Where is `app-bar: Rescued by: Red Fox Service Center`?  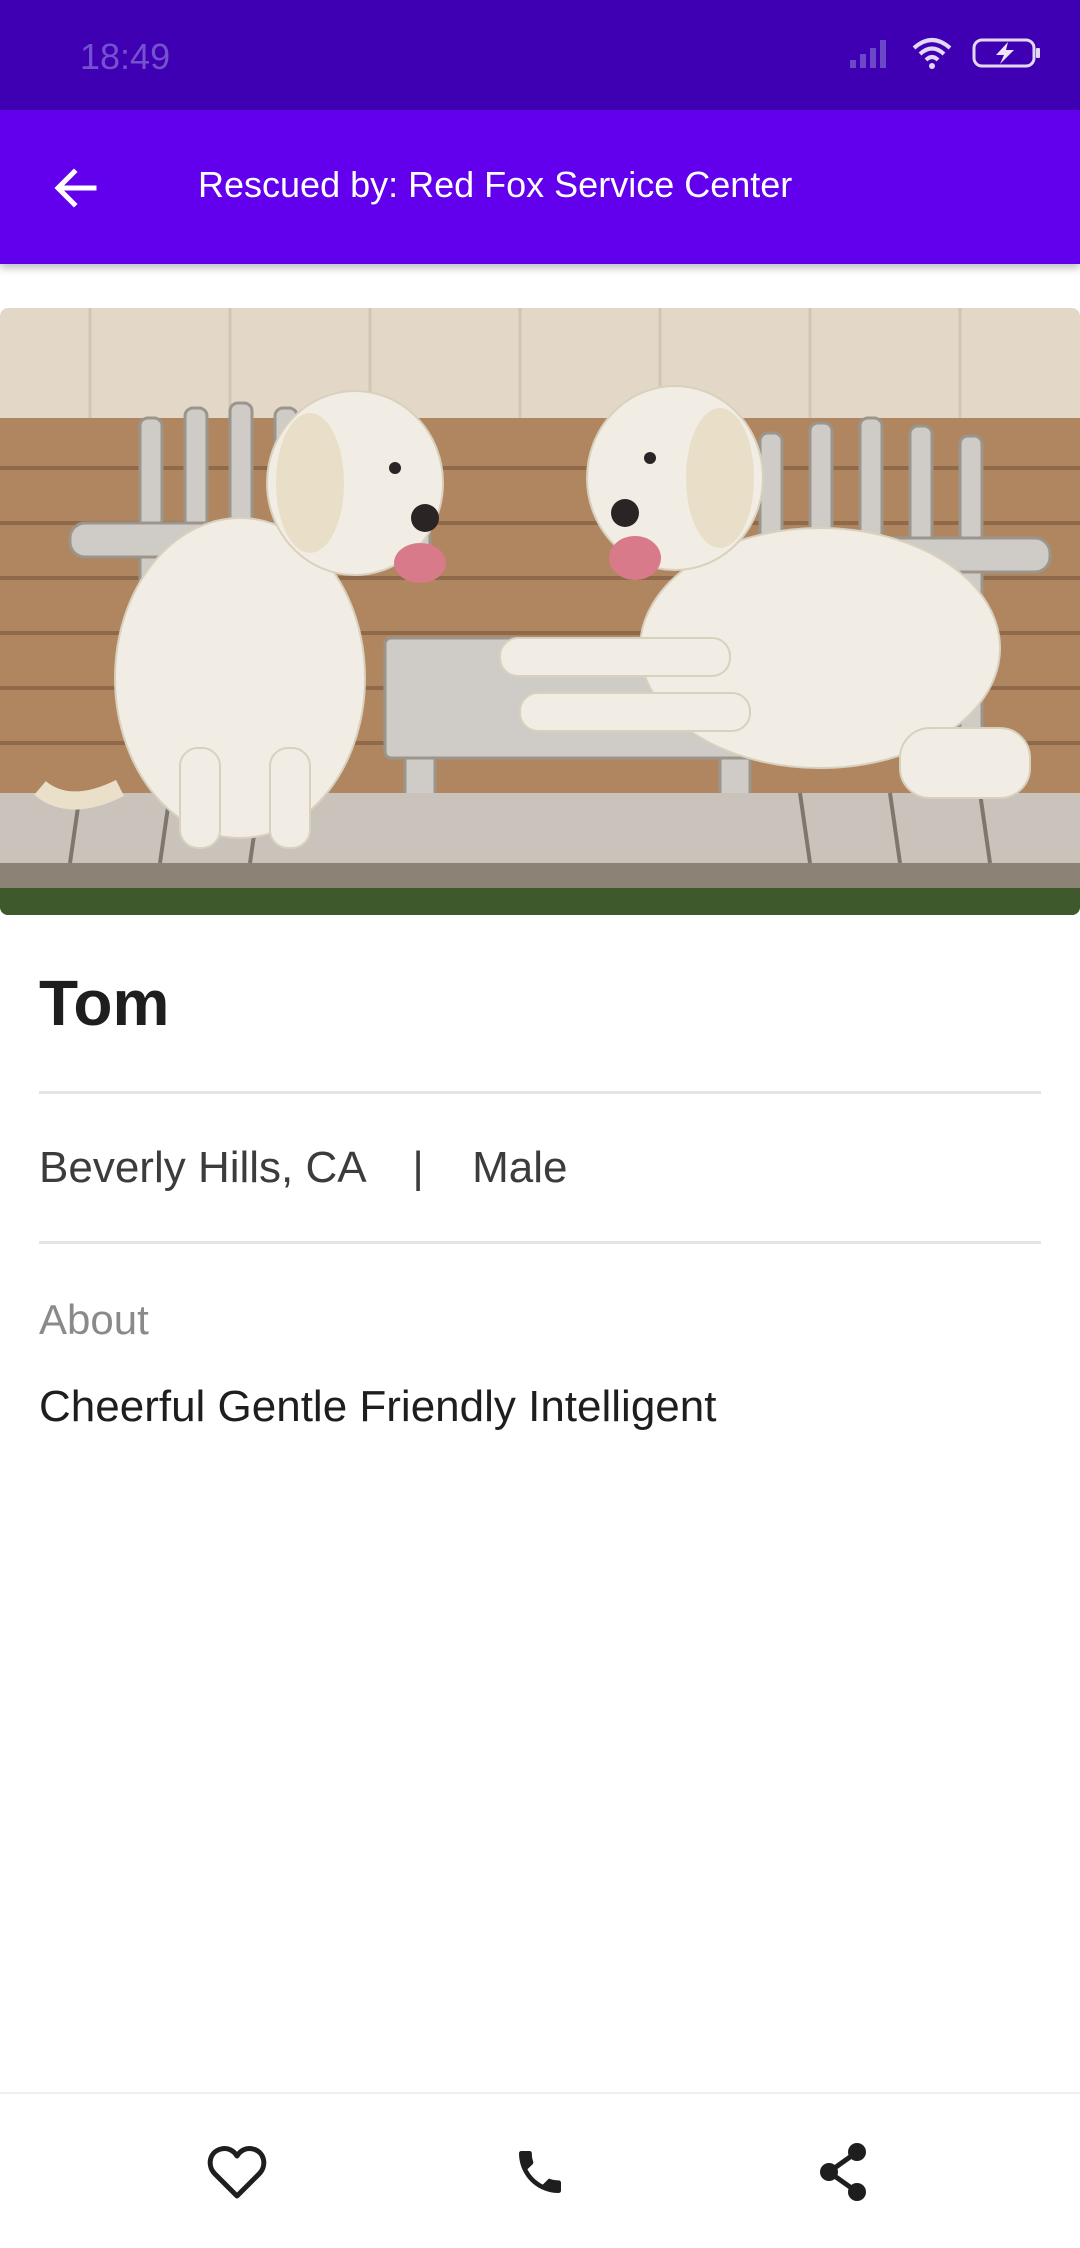 app-bar: Rescued by: Red Fox Service Center is located at coordinates (540, 187).